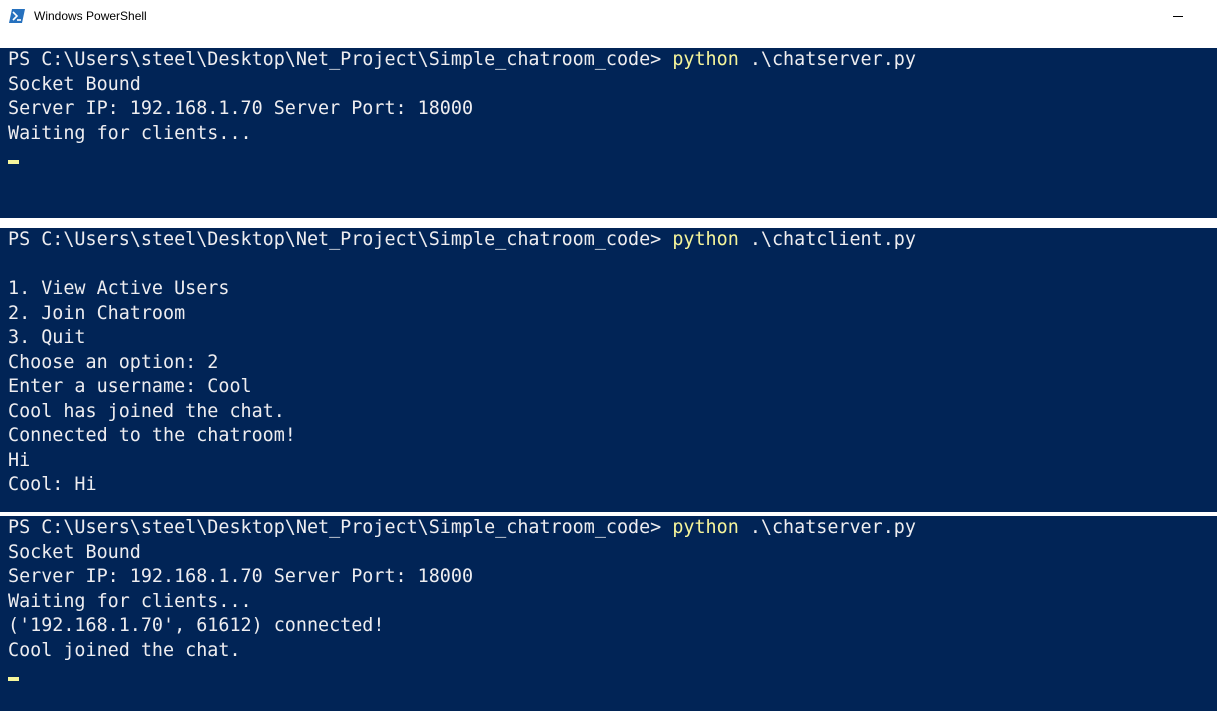 The width and height of the screenshot is (1217, 711). Describe the element at coordinates (196, 625) in the screenshot. I see `output-line: ('192.168.1.70', 61612) connected!` at that location.